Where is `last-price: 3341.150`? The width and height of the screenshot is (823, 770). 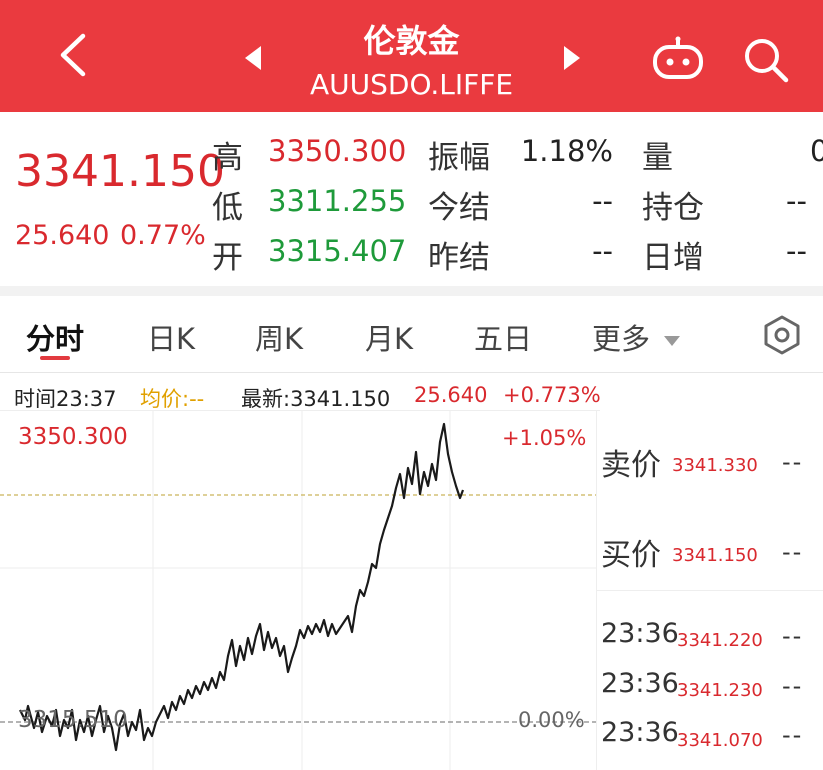
last-price: 3341.150 is located at coordinates (120, 171).